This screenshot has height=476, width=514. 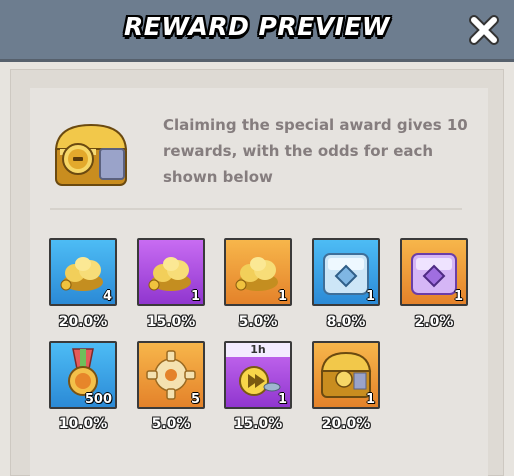 What do you see at coordinates (258, 375) in the screenshot?
I see `reward-tile-speedup: 1h 1` at bounding box center [258, 375].